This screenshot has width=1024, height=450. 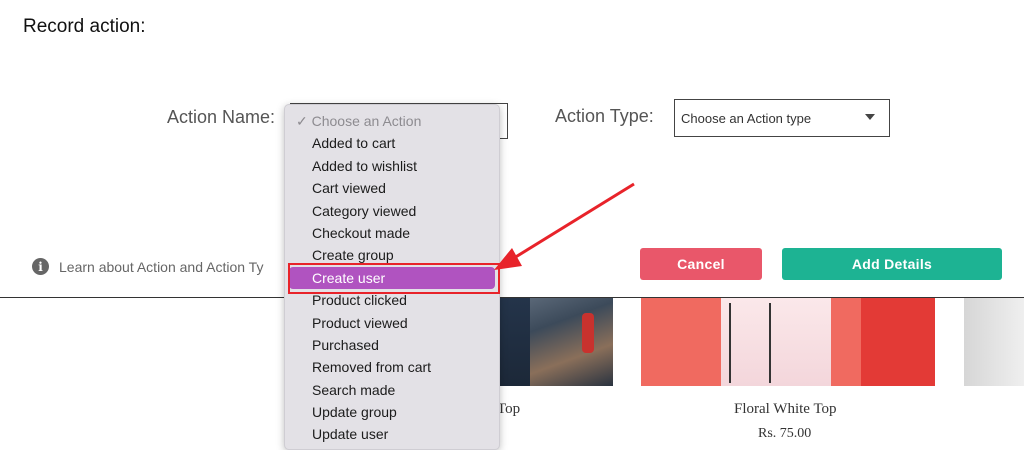 What do you see at coordinates (574, 221) in the screenshot?
I see `arrow-shaft` at bounding box center [574, 221].